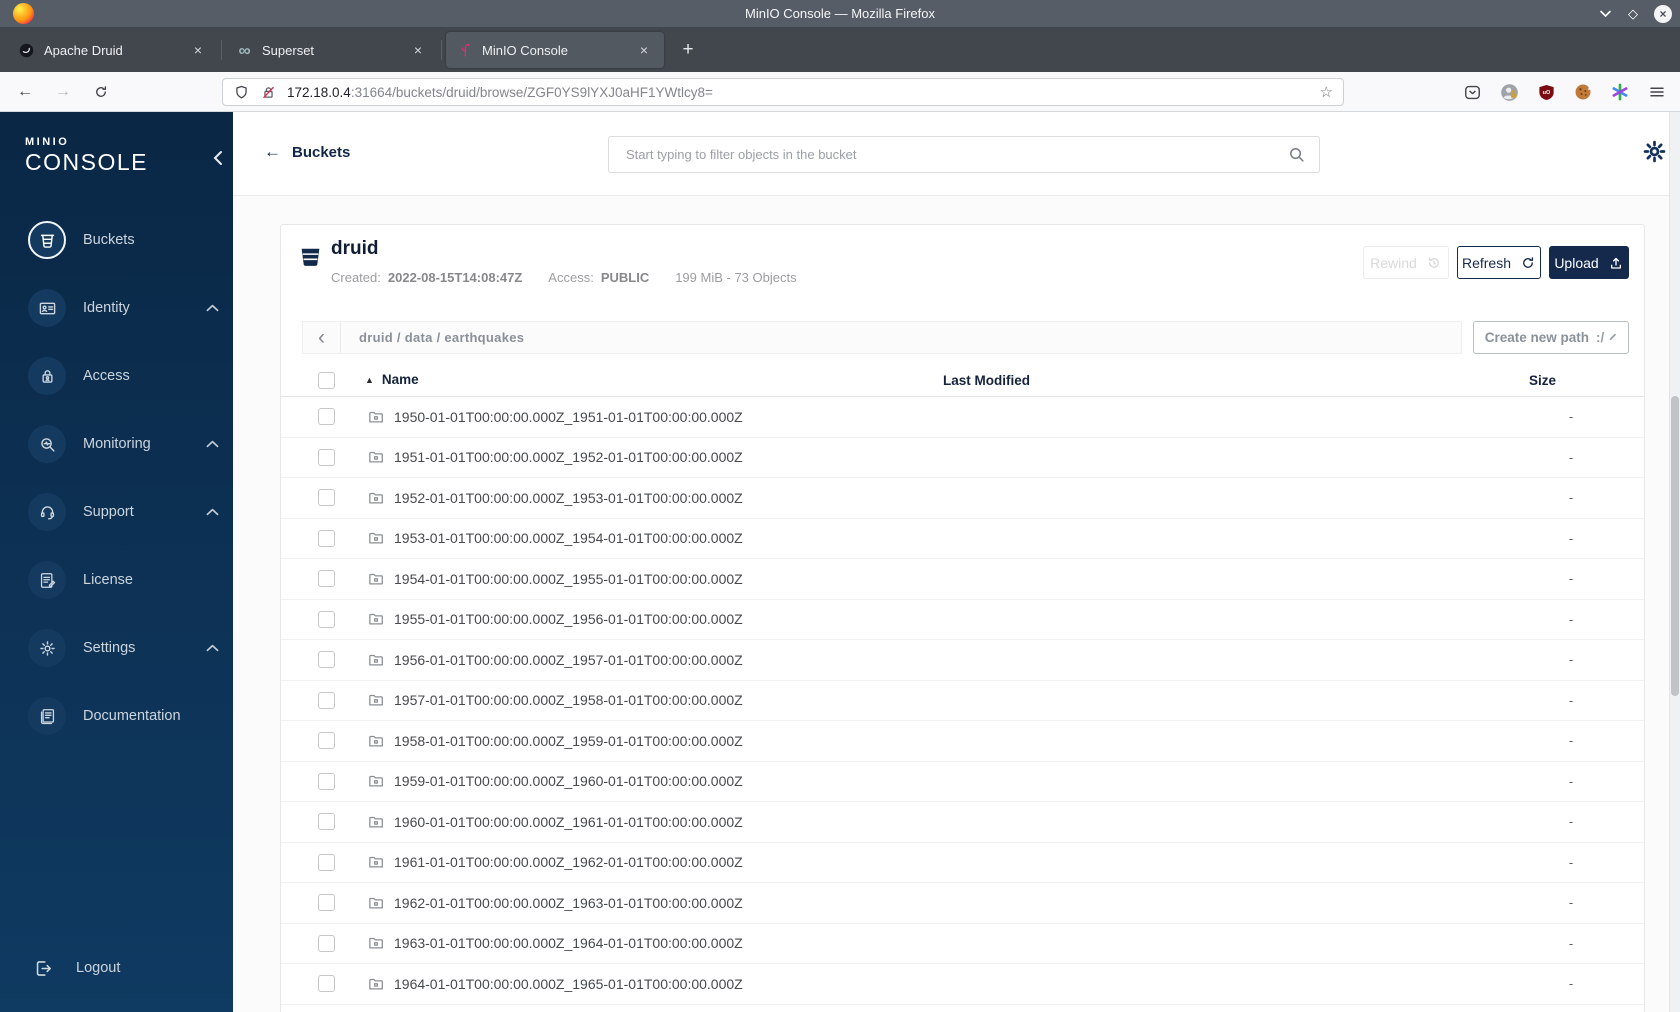  What do you see at coordinates (116, 716) in the screenshot?
I see `sidebar-item-documentation: Documentation` at bounding box center [116, 716].